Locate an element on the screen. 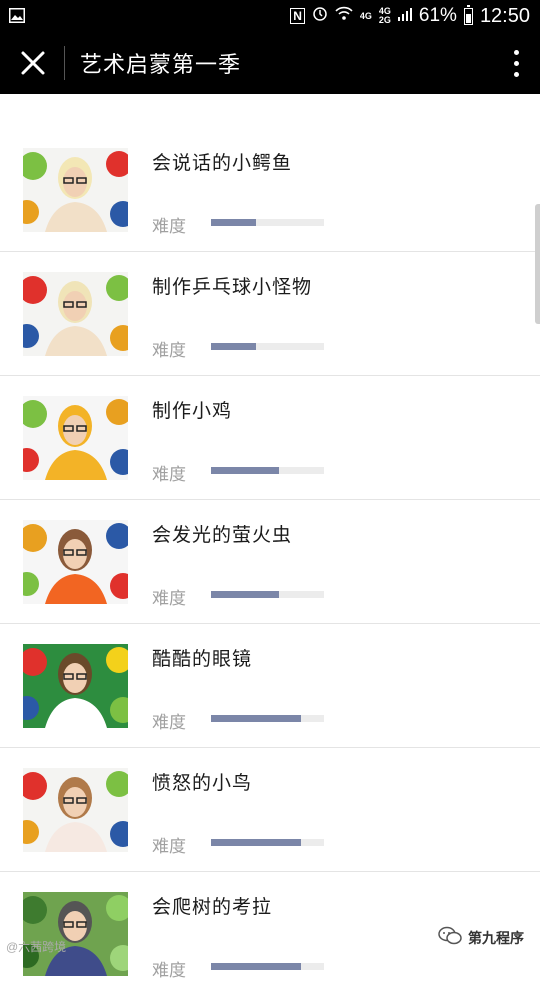  network-badge-1: 4G is located at coordinates (365, 15).